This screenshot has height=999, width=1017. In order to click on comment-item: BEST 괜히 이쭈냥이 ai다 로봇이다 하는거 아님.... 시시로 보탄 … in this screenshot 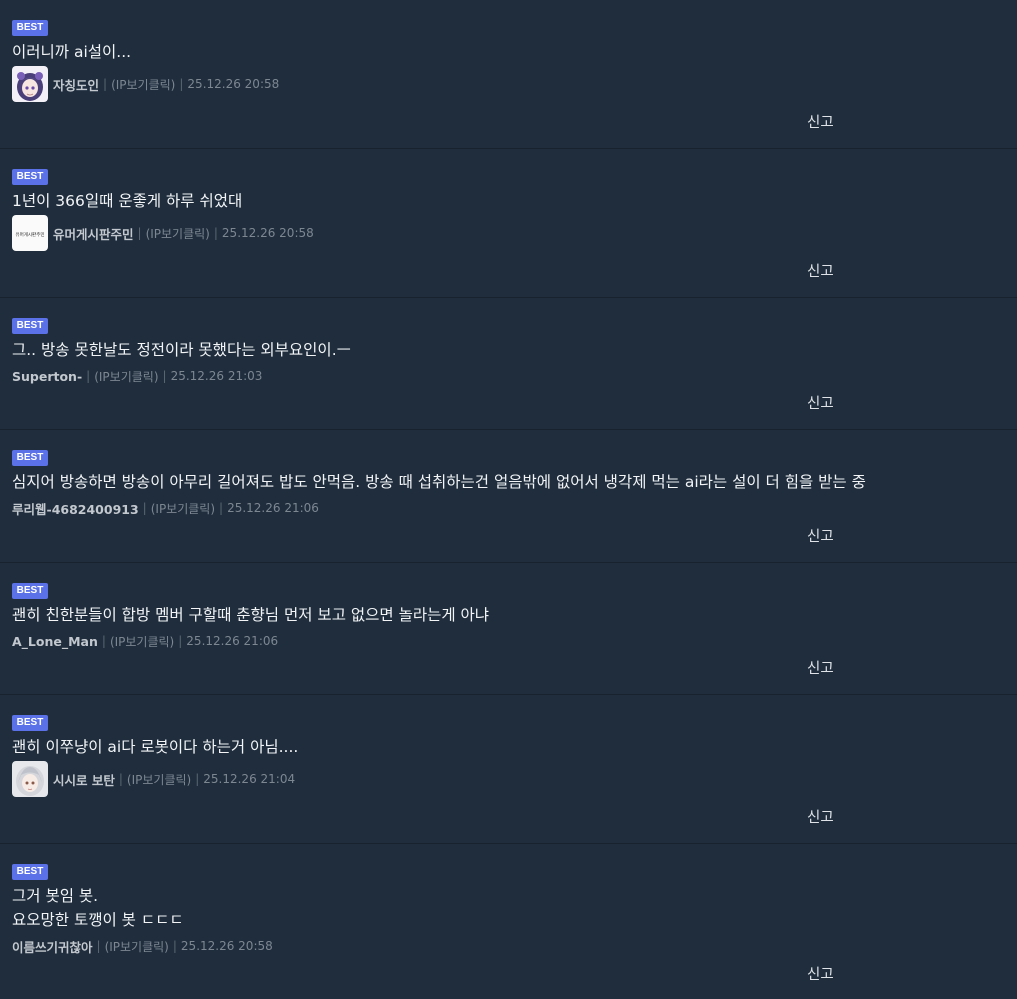, I will do `click(508, 769)`.